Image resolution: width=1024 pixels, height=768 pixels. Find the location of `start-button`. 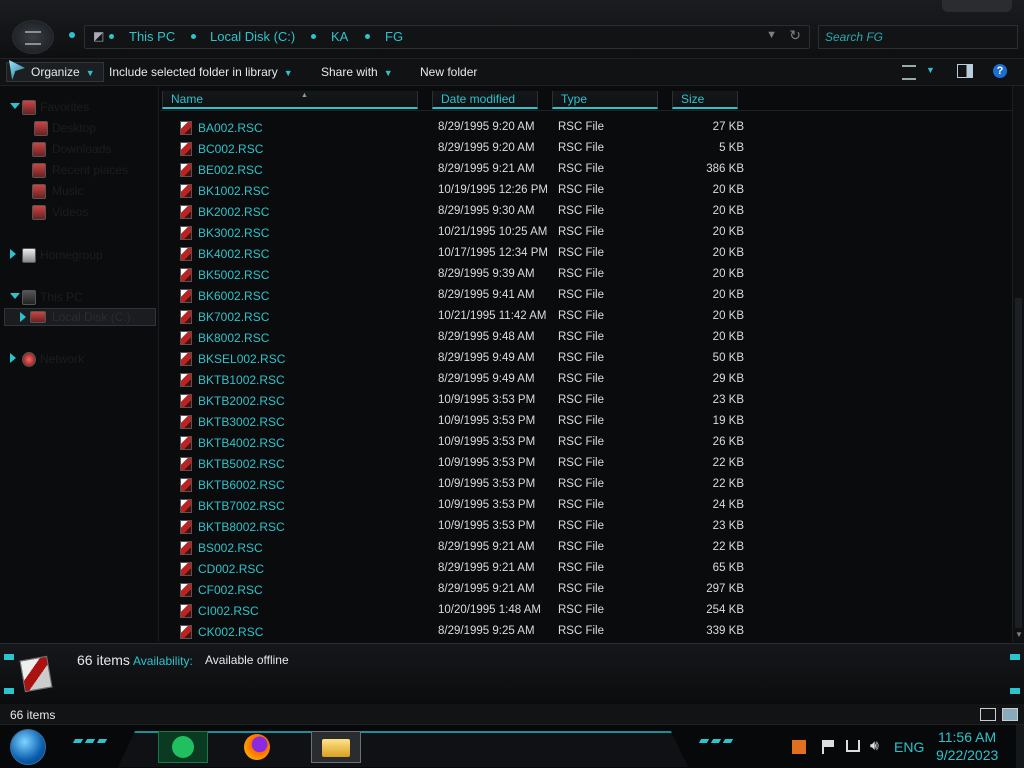

start-button is located at coordinates (28, 747).